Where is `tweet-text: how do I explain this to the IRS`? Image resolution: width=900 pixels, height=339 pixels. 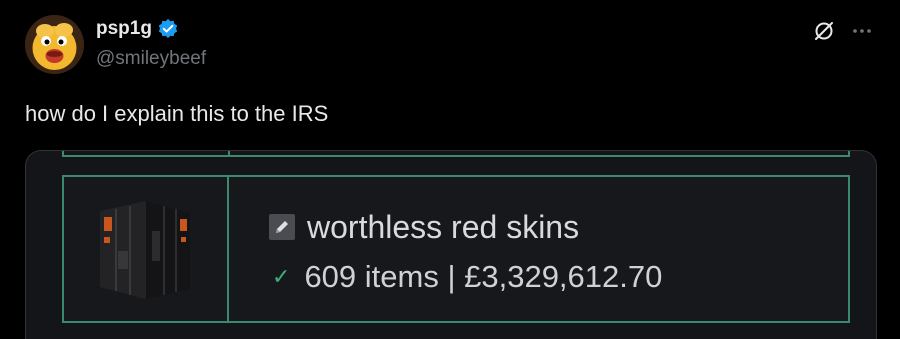 tweet-text: how do I explain this to the IRS is located at coordinates (177, 113).